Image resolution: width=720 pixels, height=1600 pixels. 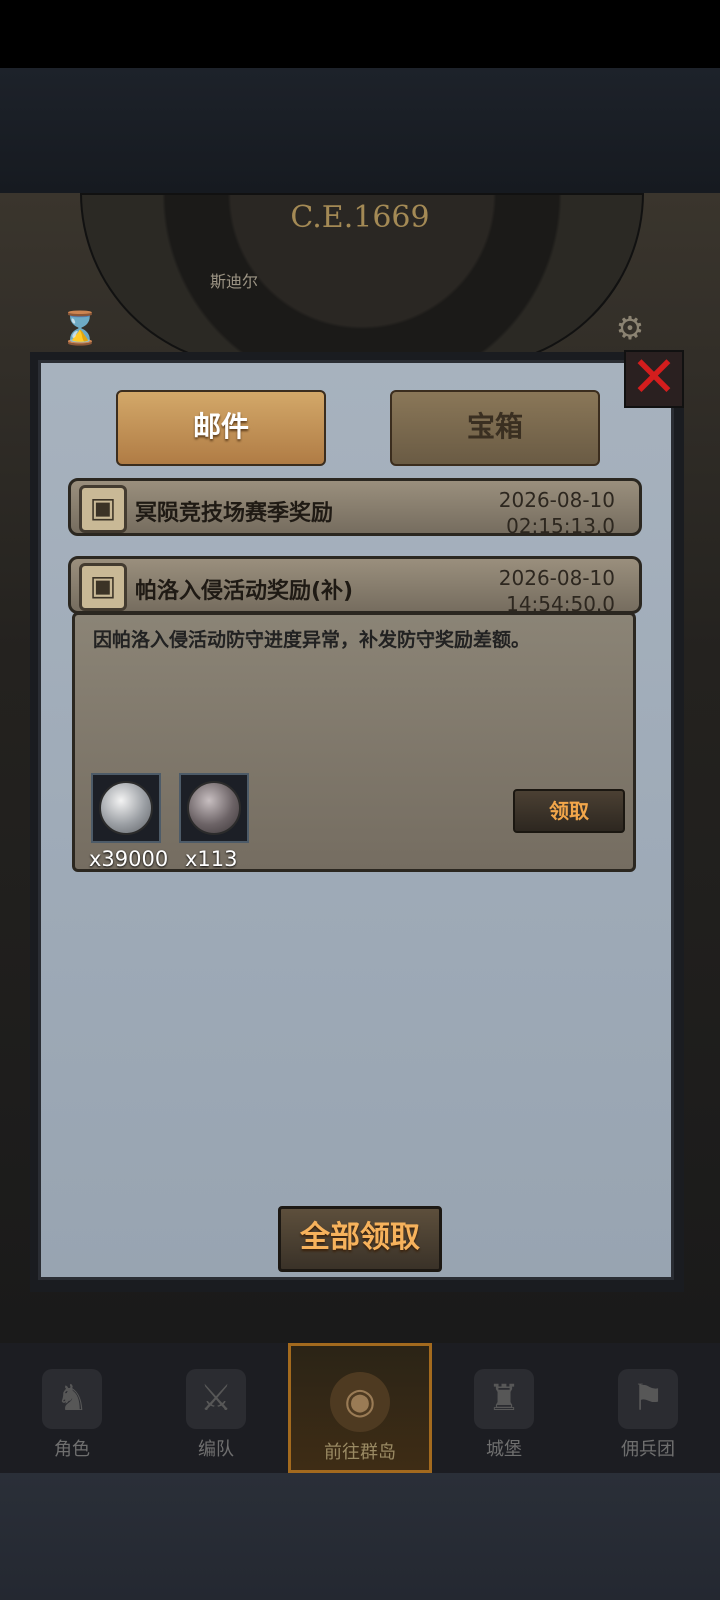 I want to click on nav-item-character: ♞ 角色, so click(x=72, y=1408).